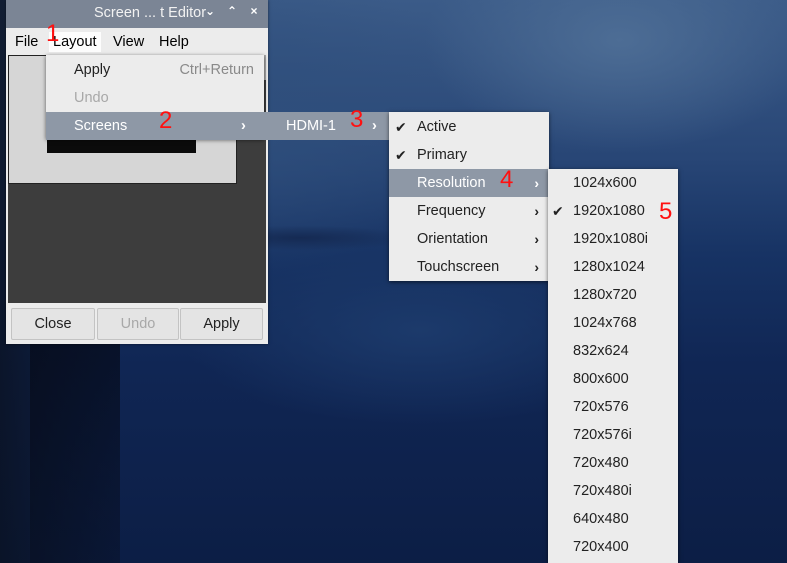 The image size is (787, 563). I want to click on menu-item-touchscreen: Touchscreen ›, so click(469, 267).